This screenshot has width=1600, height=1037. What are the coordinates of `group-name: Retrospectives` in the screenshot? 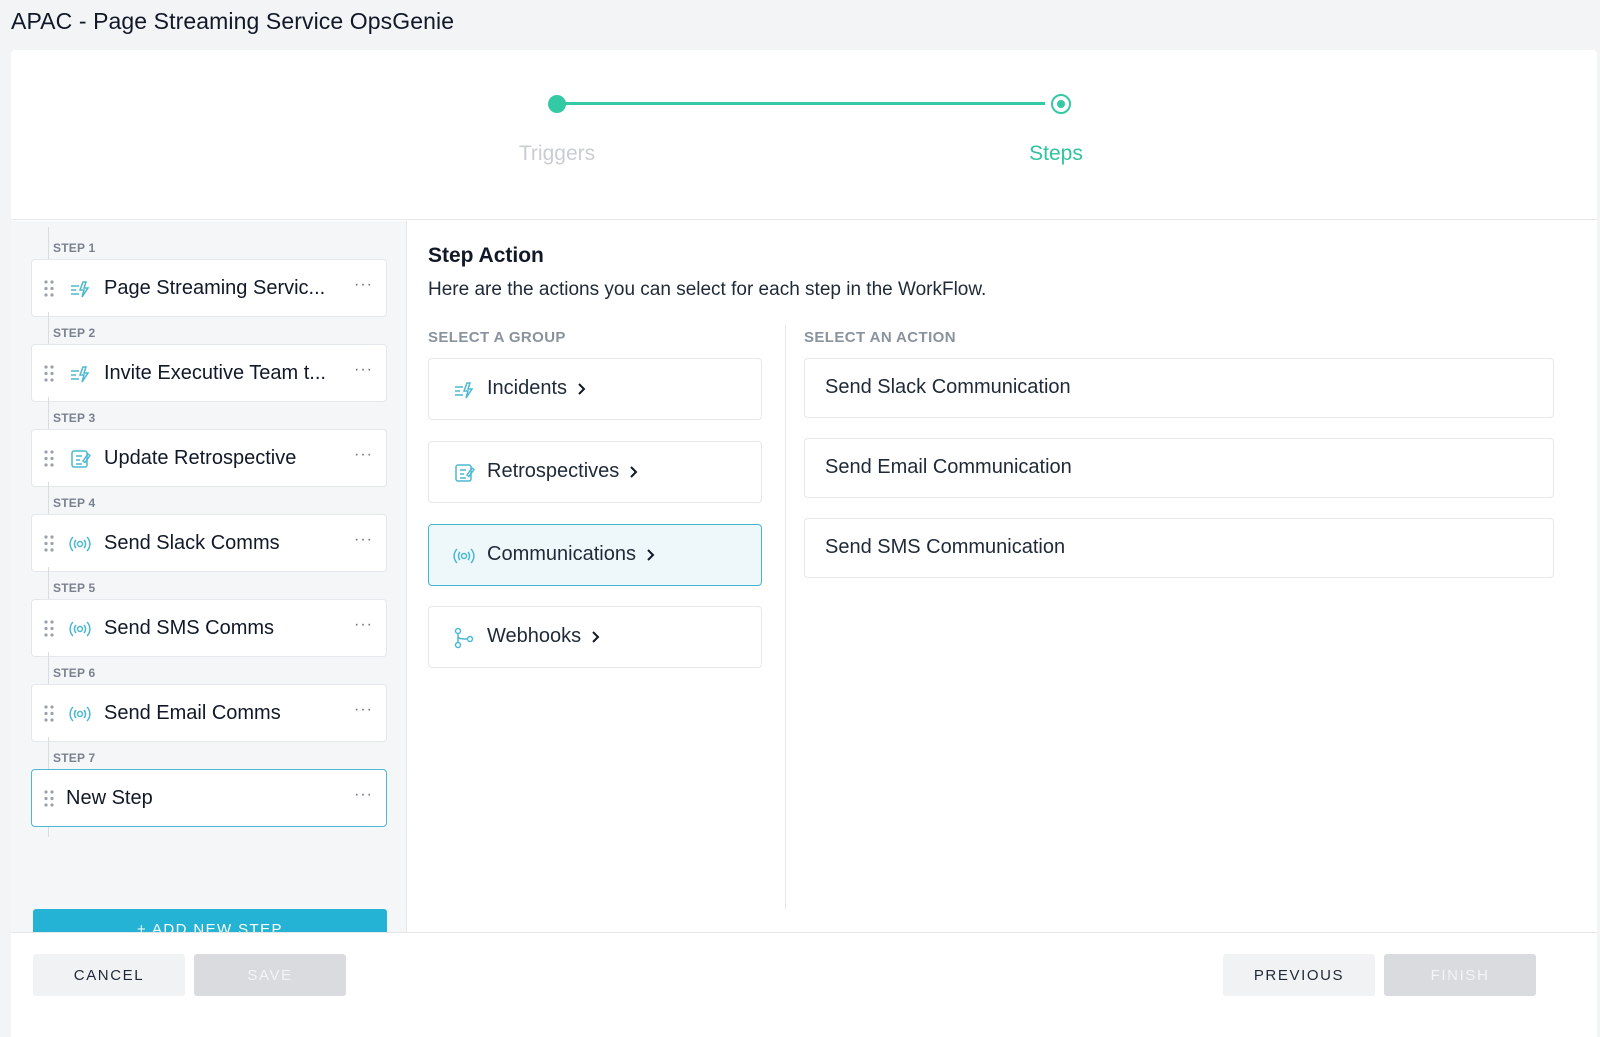 It's located at (562, 471).